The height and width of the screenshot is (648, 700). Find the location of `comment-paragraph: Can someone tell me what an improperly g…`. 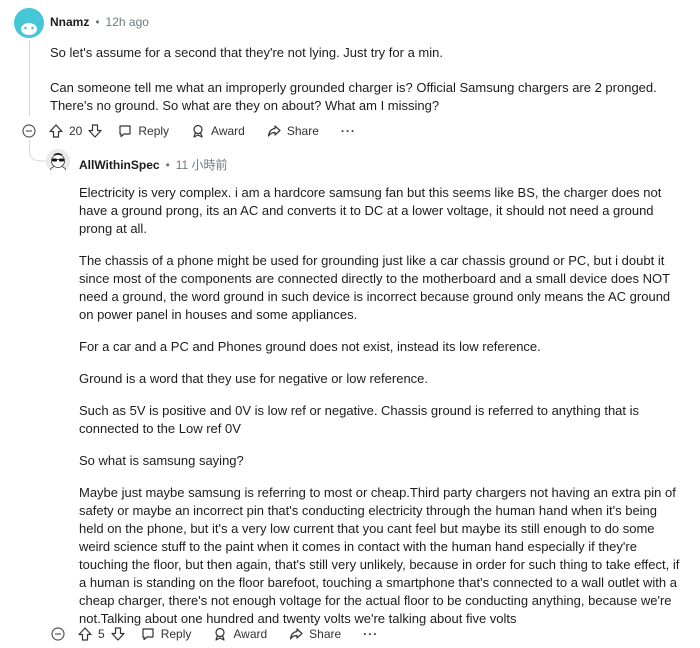

comment-paragraph: Can someone tell me what an improperly g… is located at coordinates (353, 96).